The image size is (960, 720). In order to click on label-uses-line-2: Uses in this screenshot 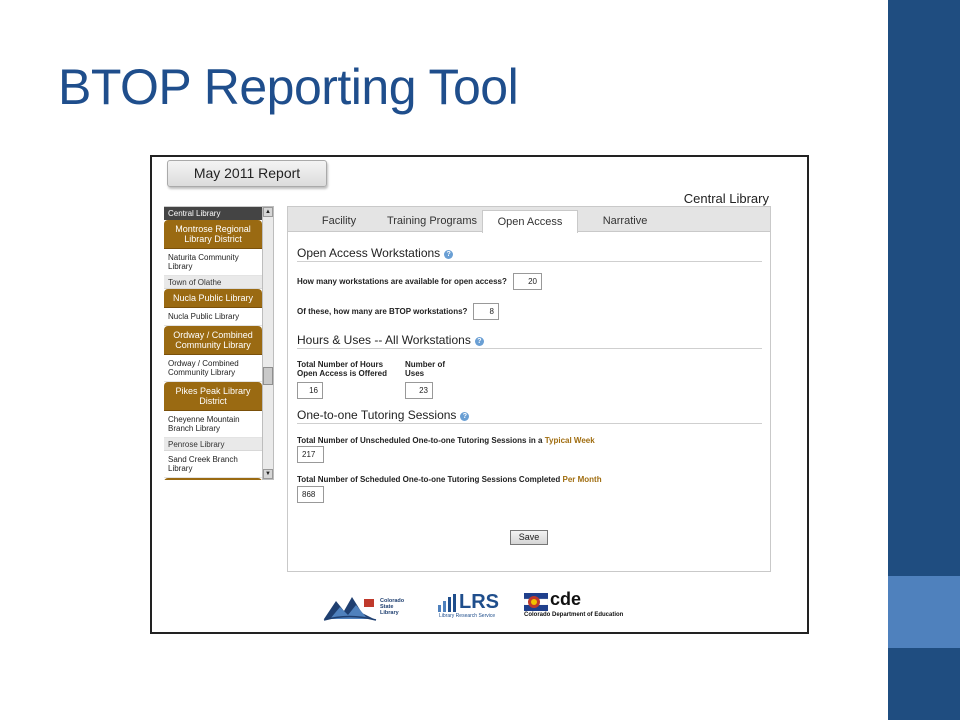, I will do `click(415, 373)`.